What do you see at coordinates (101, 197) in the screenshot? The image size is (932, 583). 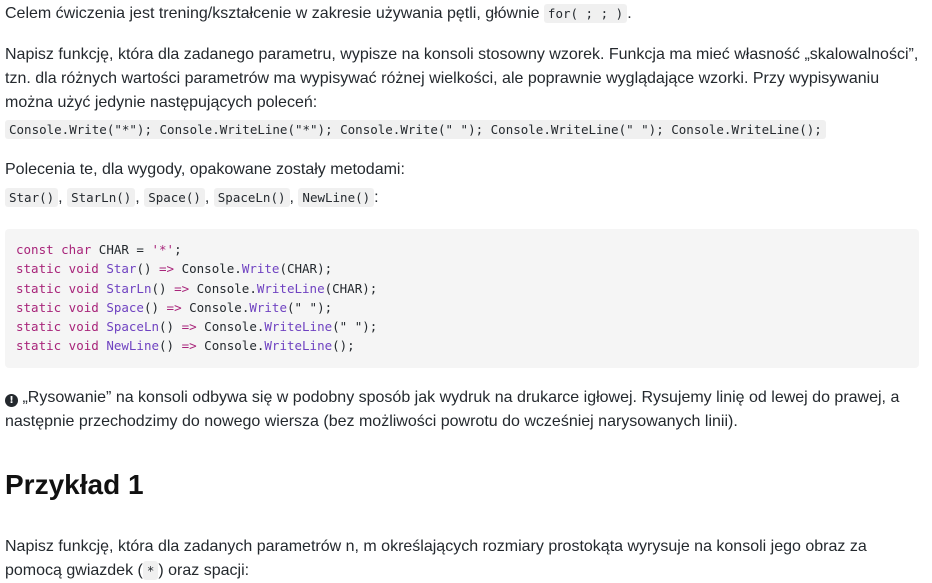 I see `method-starln: StarLn()` at bounding box center [101, 197].